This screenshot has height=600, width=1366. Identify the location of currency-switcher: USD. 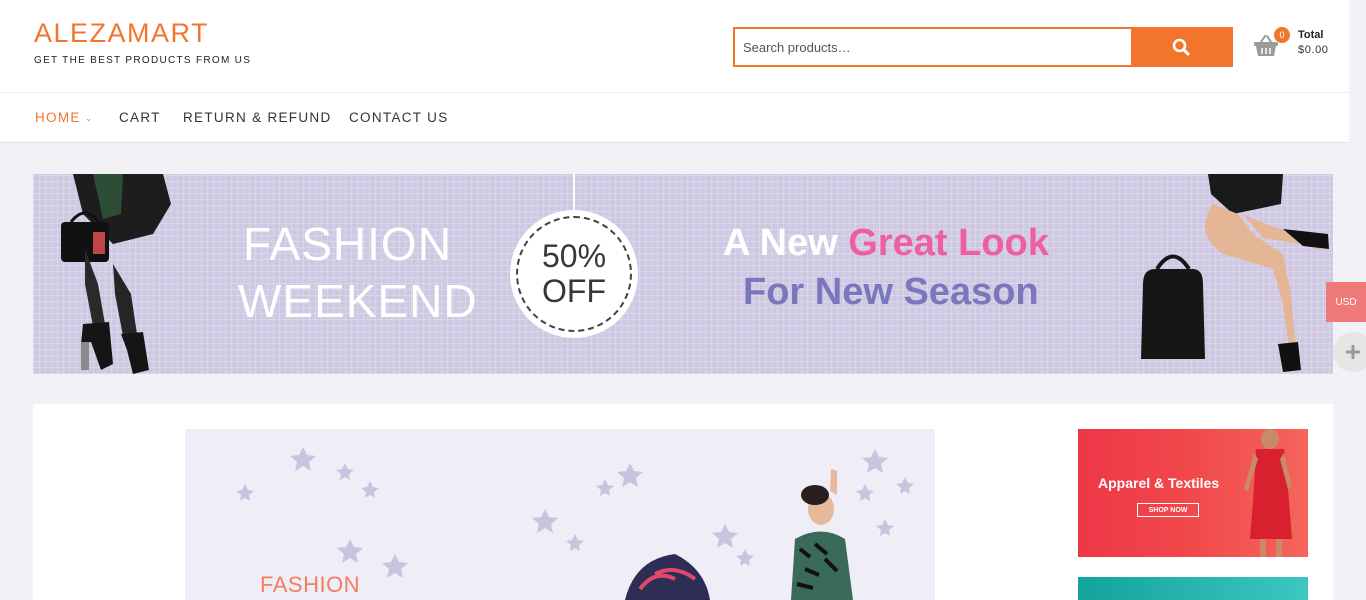
(1346, 302).